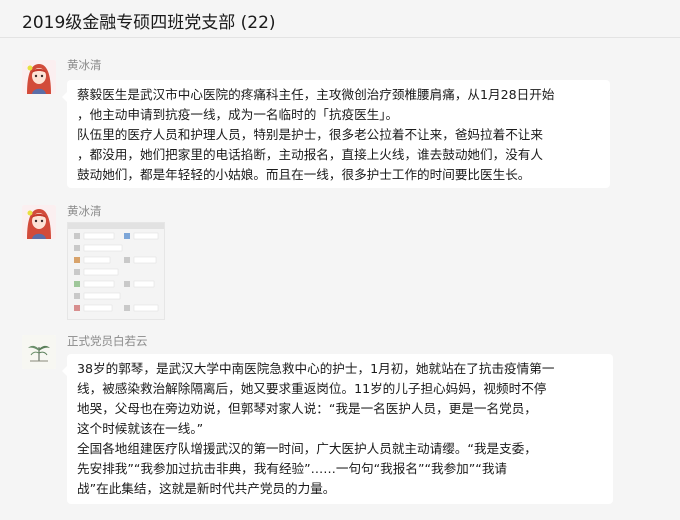  Describe the element at coordinates (107, 341) in the screenshot. I see `sender-name: 正式党员白若云` at that location.